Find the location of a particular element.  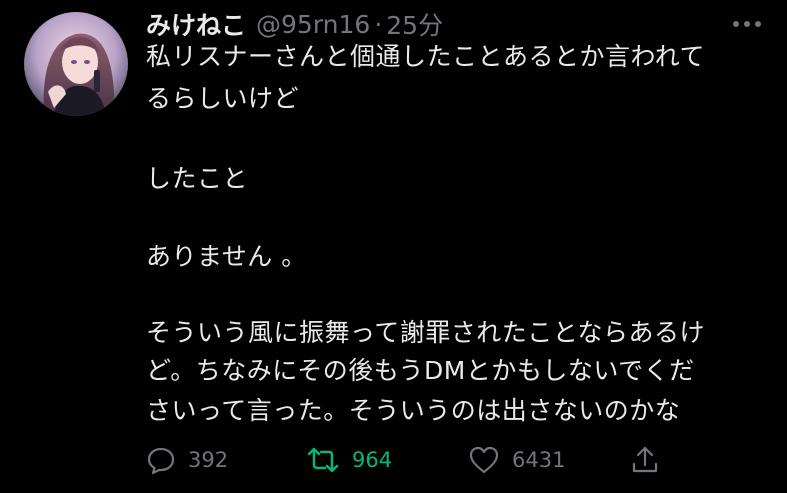

tweet-line: るらしいけど is located at coordinates (223, 98).